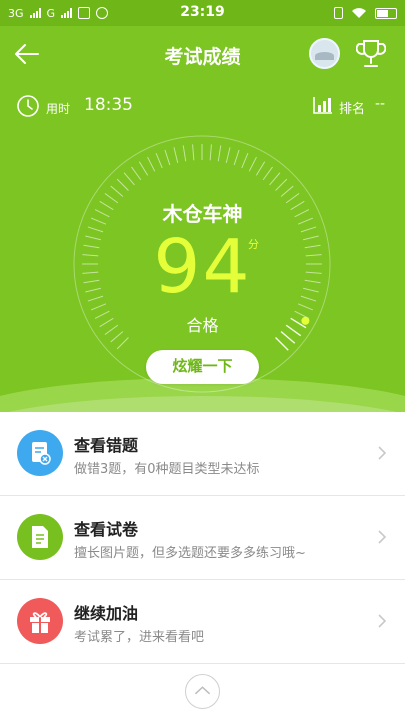  I want to click on battery-icon, so click(386, 13).